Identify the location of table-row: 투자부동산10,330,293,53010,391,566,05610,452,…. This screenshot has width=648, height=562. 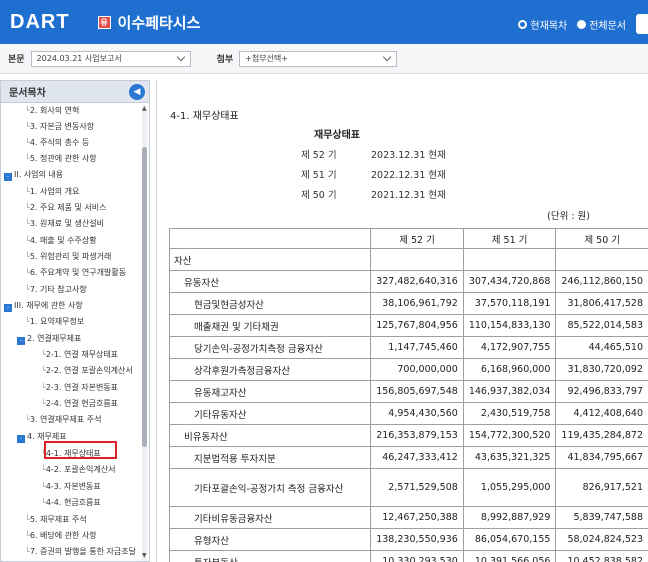
(408, 556).